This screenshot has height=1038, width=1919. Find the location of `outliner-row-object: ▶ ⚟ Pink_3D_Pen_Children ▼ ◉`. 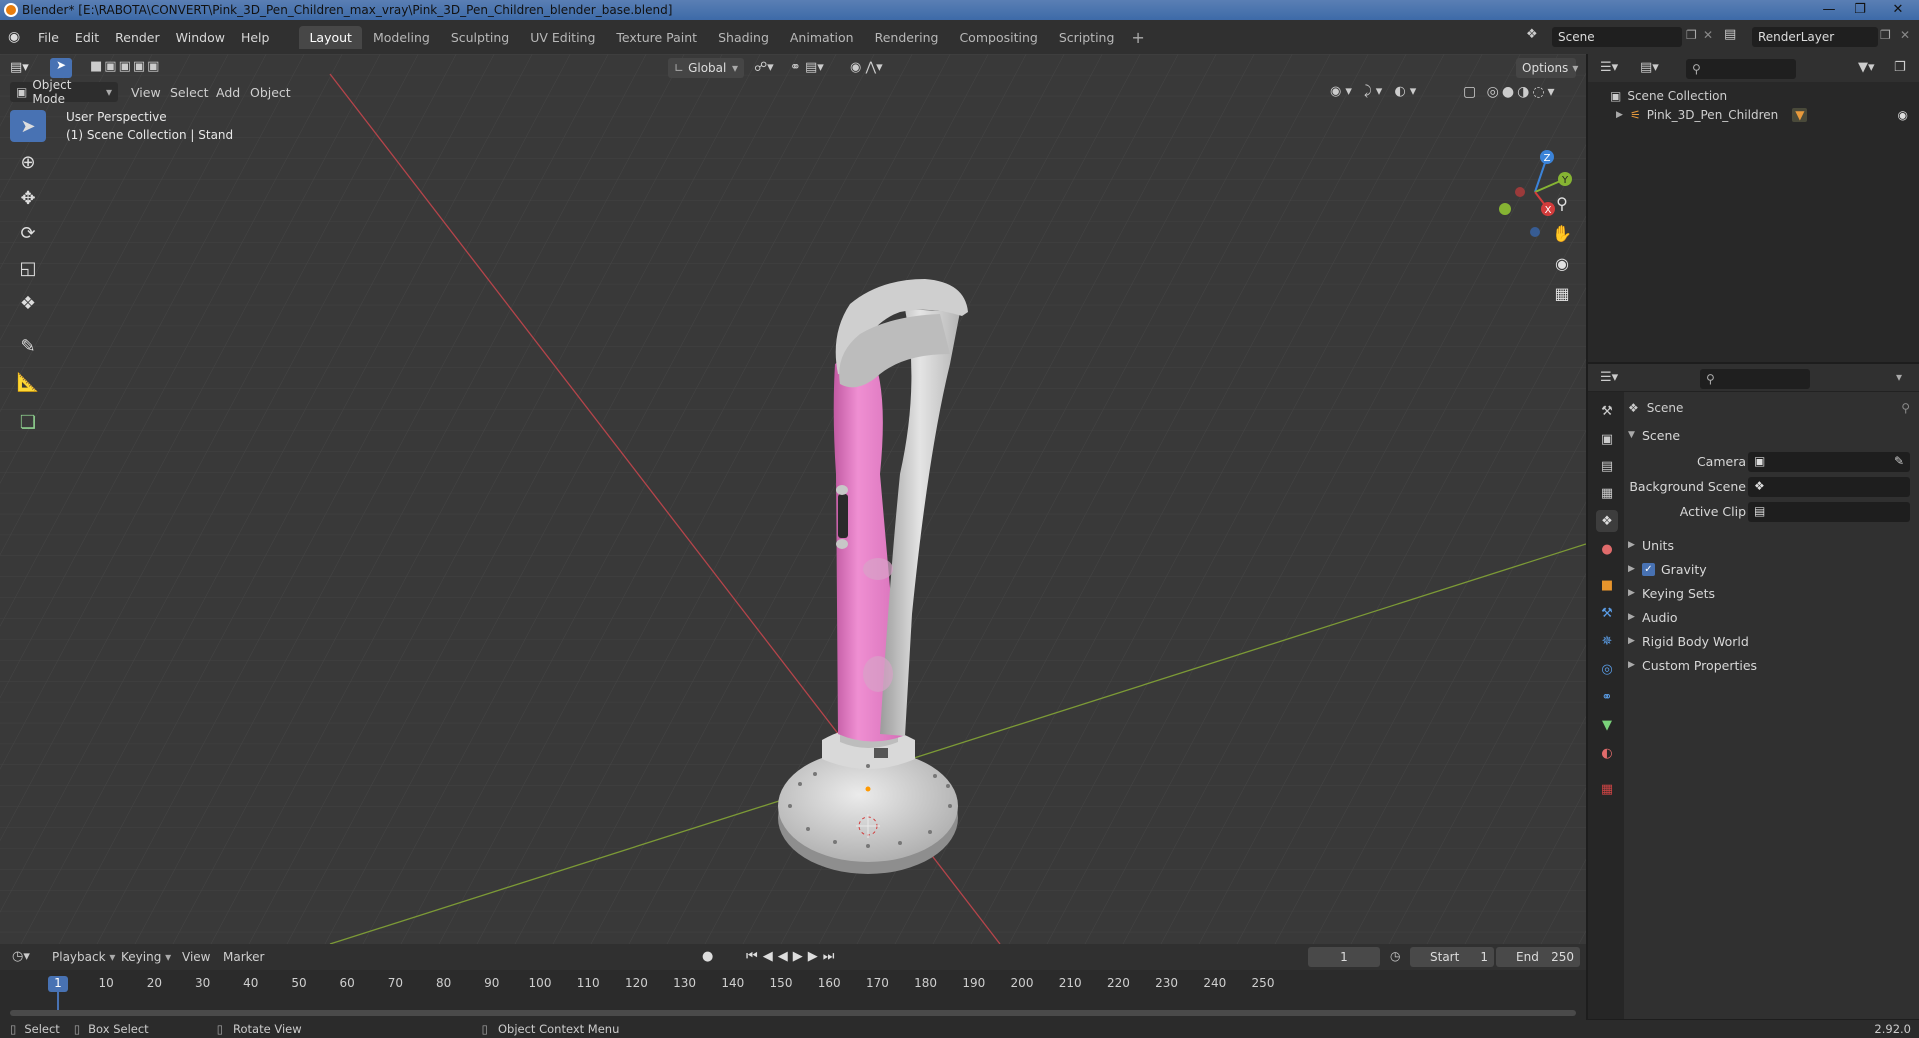

outliner-row-object: ▶ ⚟ Pink_3D_Pen_Children ▼ ◉ is located at coordinates (1766, 115).